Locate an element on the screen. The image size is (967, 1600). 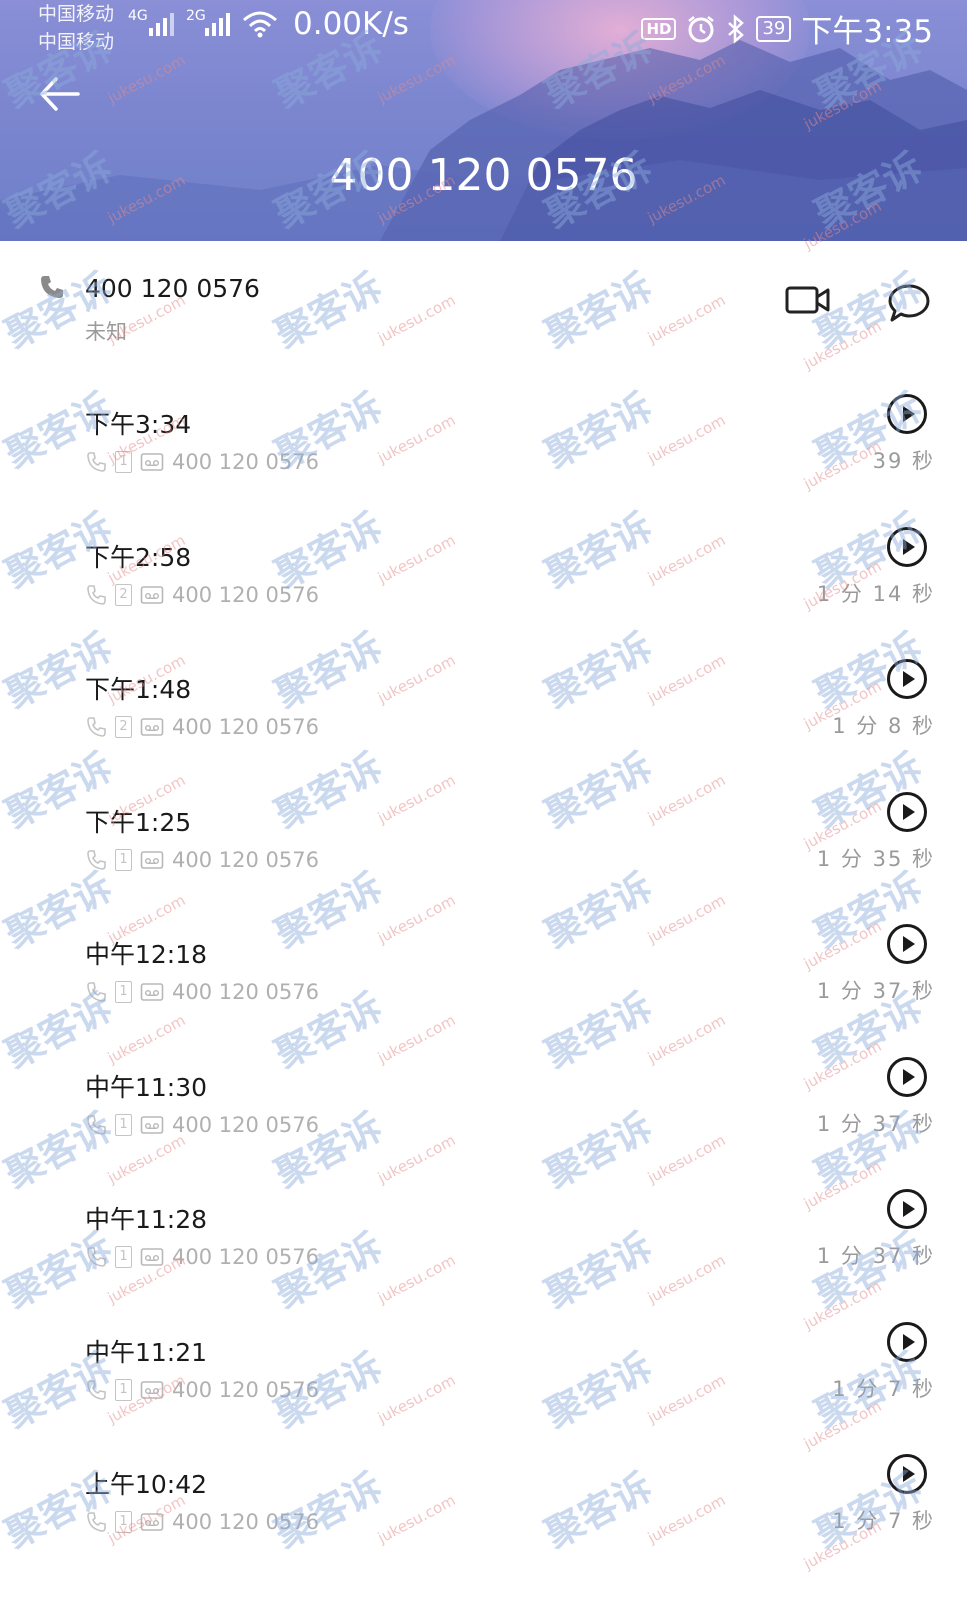
back-arrow-icon is located at coordinates (60, 94).